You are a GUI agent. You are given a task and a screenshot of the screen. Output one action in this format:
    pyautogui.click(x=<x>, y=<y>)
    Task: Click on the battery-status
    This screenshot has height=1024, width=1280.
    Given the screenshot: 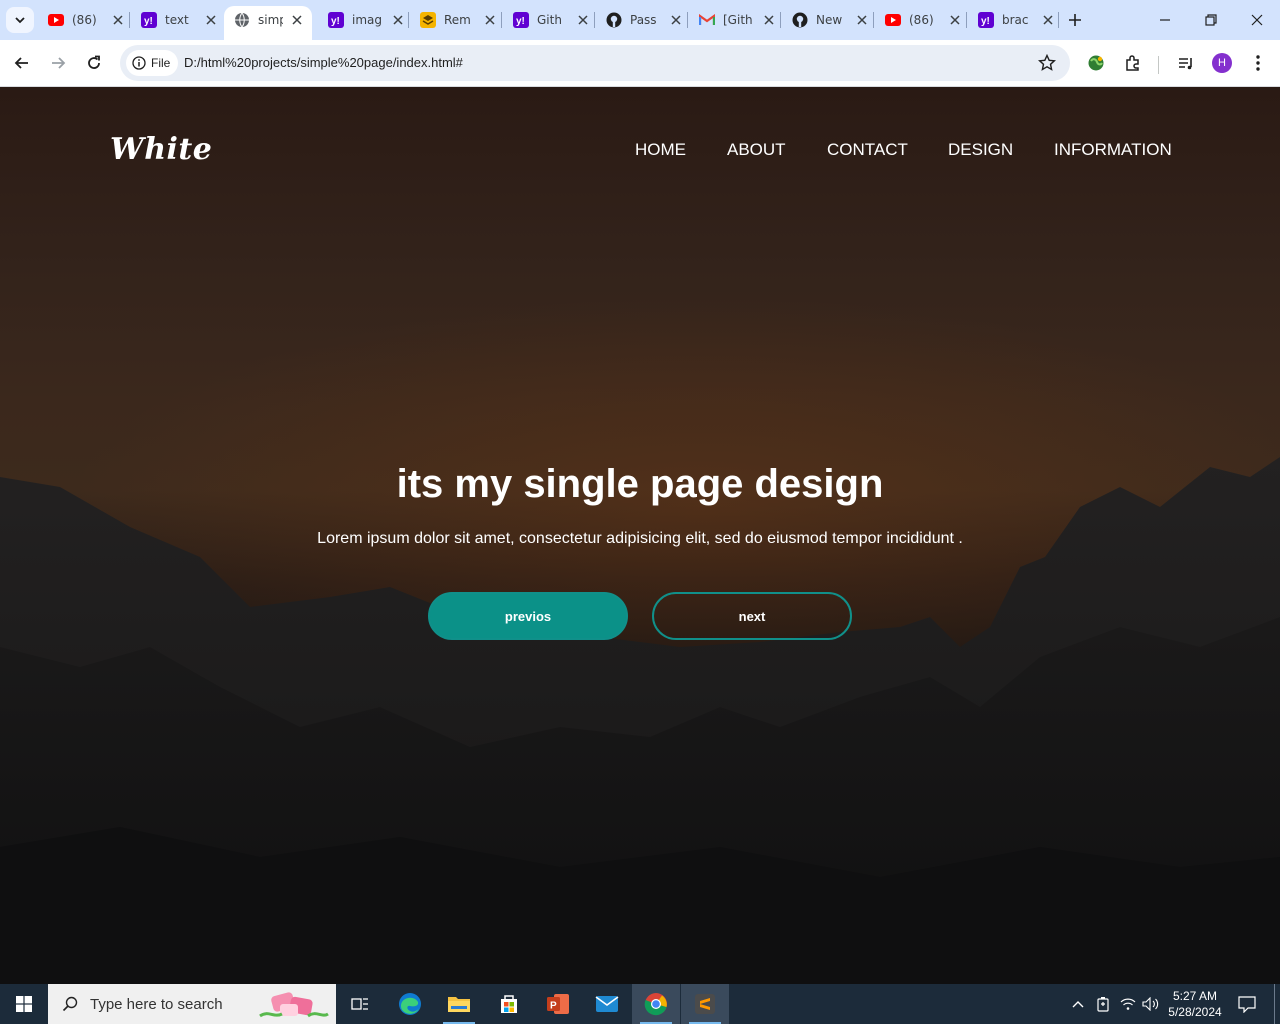 What is the action you would take?
    pyautogui.click(x=1103, y=1004)
    